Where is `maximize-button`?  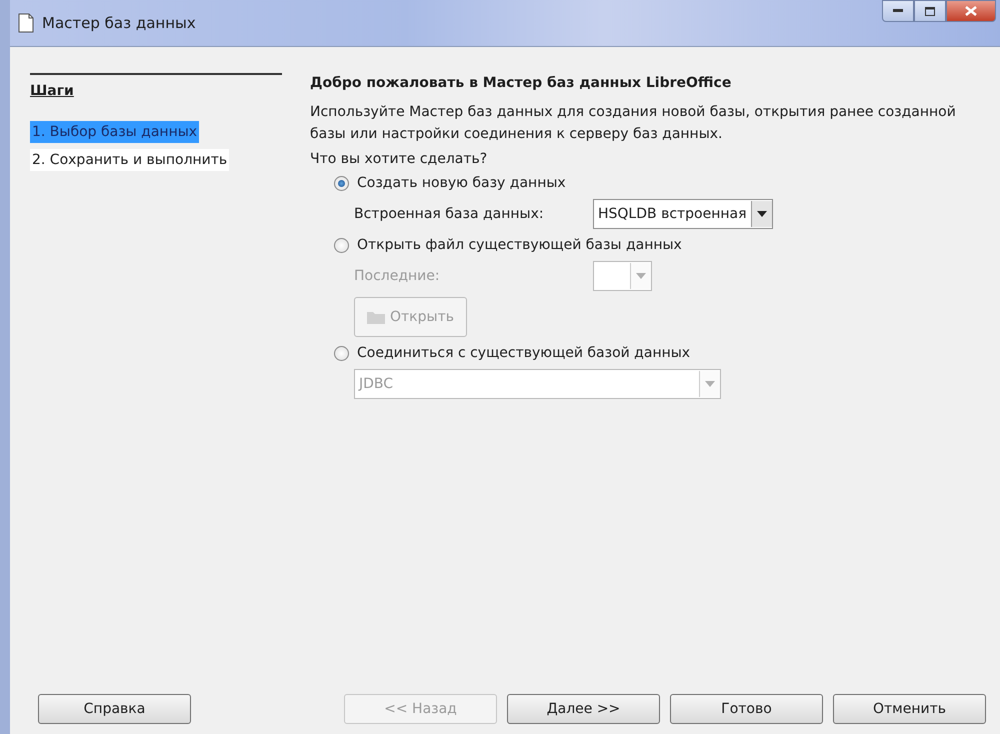
maximize-button is located at coordinates (930, 11).